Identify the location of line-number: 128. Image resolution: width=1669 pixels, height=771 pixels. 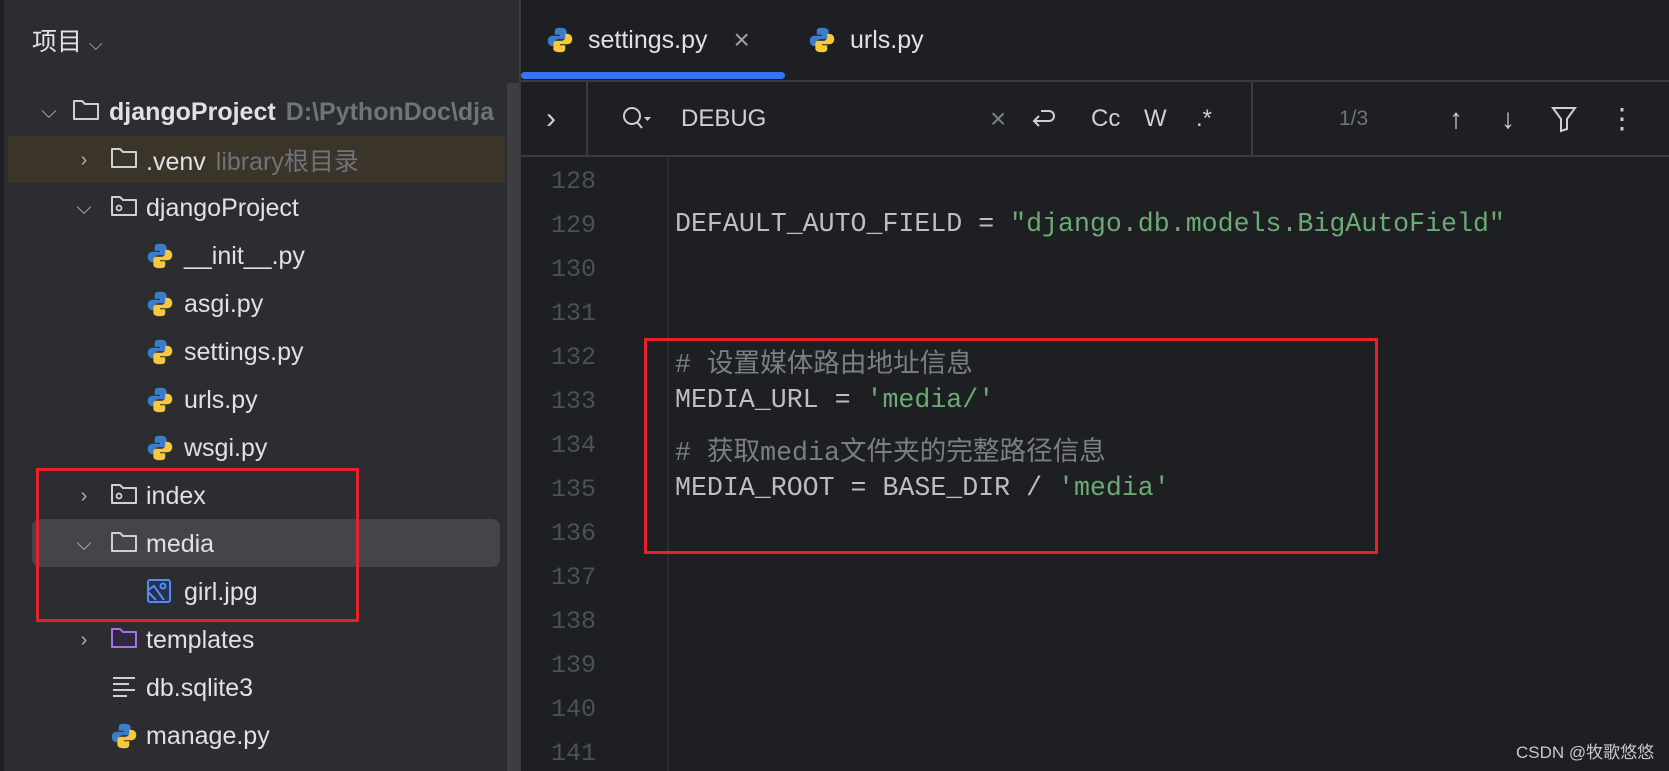
(573, 181).